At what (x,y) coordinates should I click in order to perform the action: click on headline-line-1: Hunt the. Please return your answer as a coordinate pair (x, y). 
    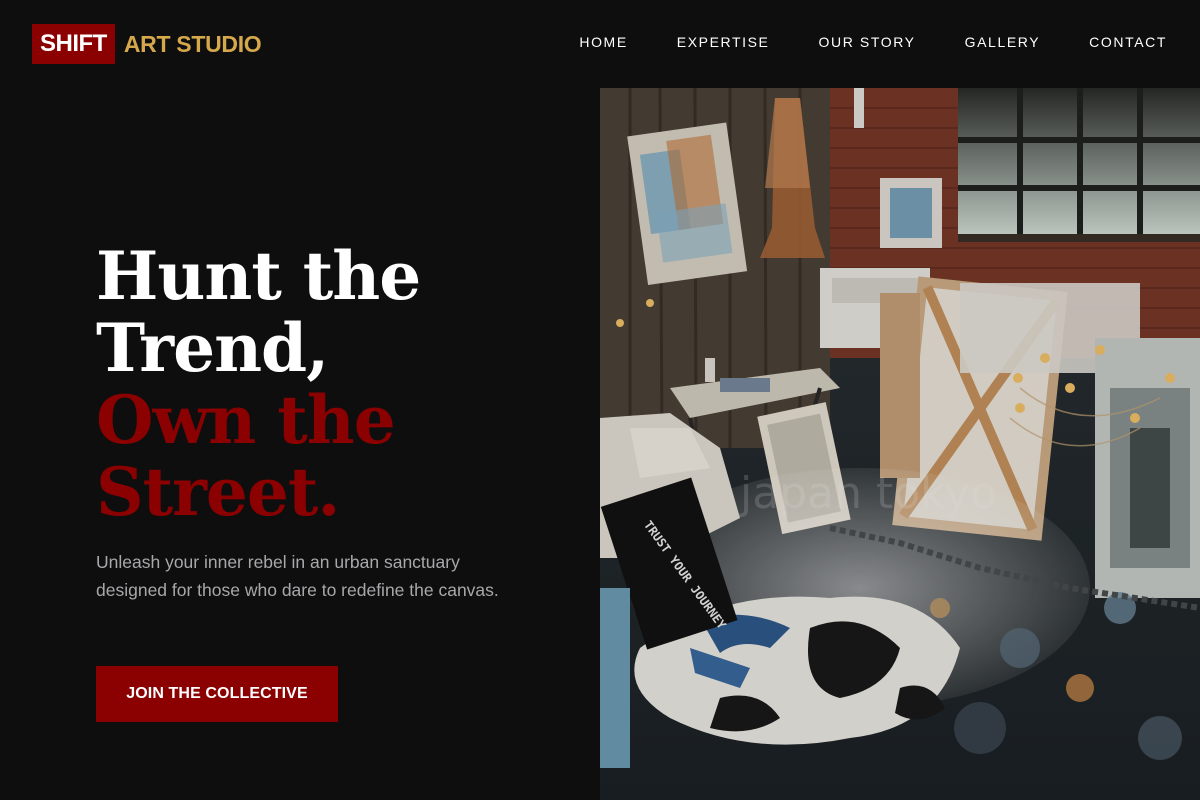
    Looking at the image, I should click on (258, 276).